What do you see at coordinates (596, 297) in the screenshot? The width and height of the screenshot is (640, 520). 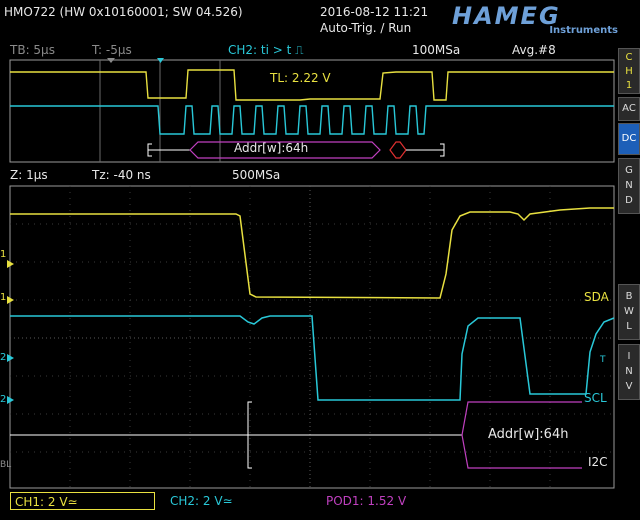 I see `sda-label: SDA` at bounding box center [596, 297].